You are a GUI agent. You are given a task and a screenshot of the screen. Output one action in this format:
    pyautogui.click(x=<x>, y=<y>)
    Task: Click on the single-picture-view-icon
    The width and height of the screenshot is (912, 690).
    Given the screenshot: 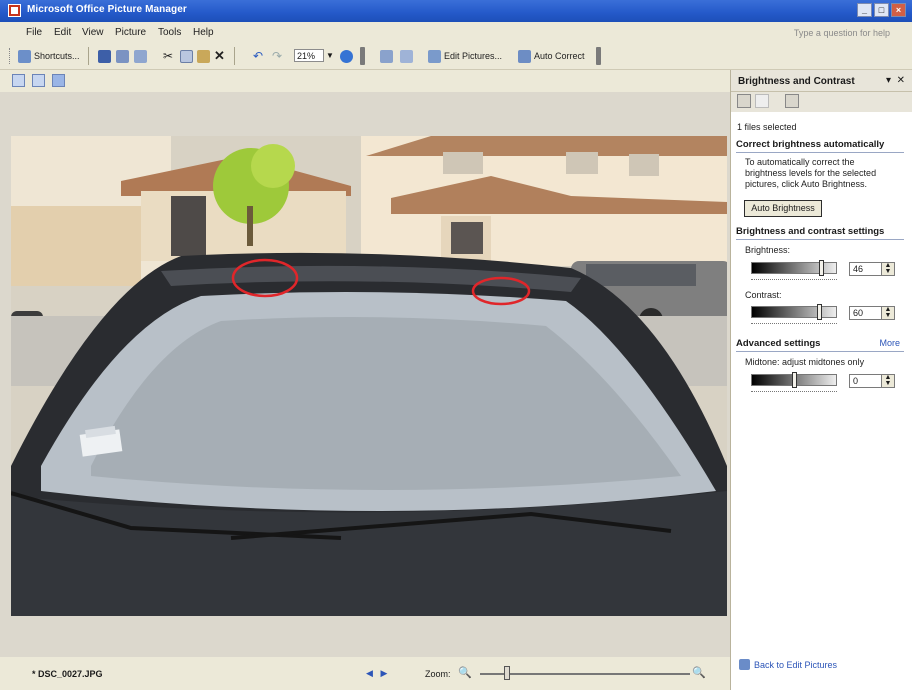 What is the action you would take?
    pyautogui.click(x=58, y=80)
    